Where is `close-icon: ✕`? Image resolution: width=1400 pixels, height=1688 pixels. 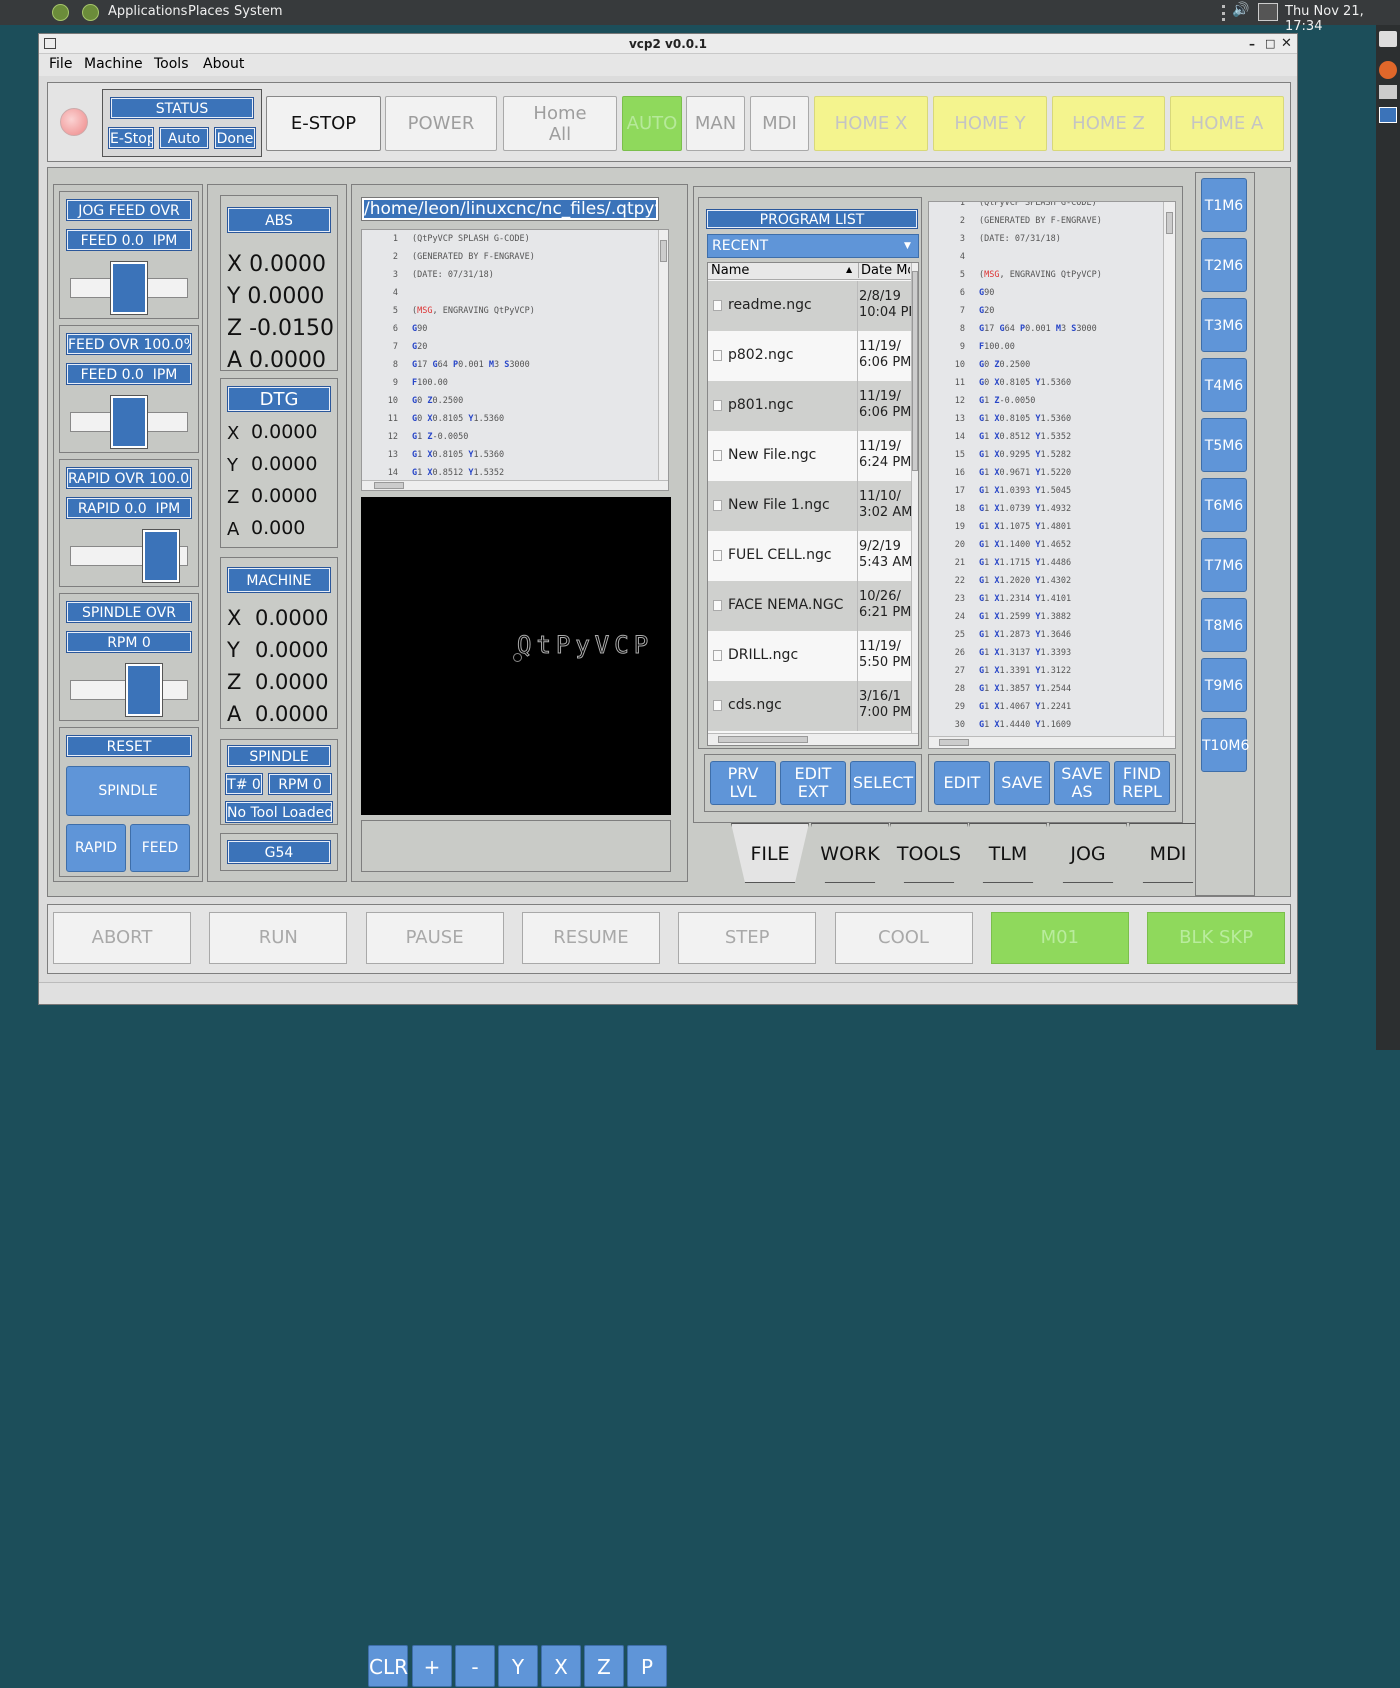
close-icon: ✕ is located at coordinates (1286, 44).